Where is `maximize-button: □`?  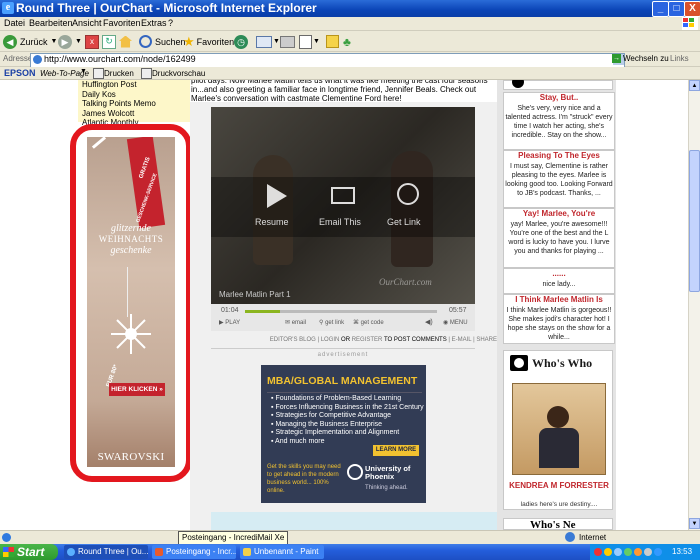 maximize-button: □ is located at coordinates (676, 9).